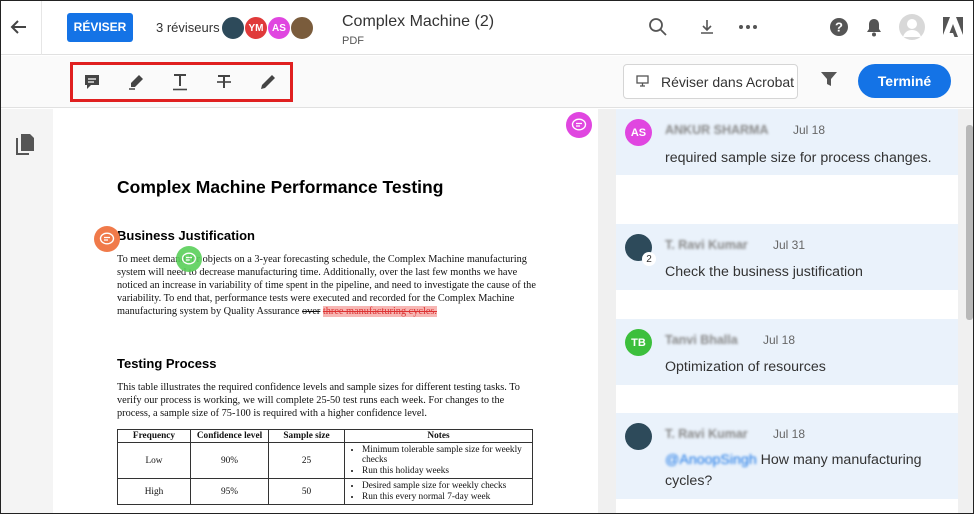  Describe the element at coordinates (27, 311) in the screenshot. I see `left-rail` at that location.